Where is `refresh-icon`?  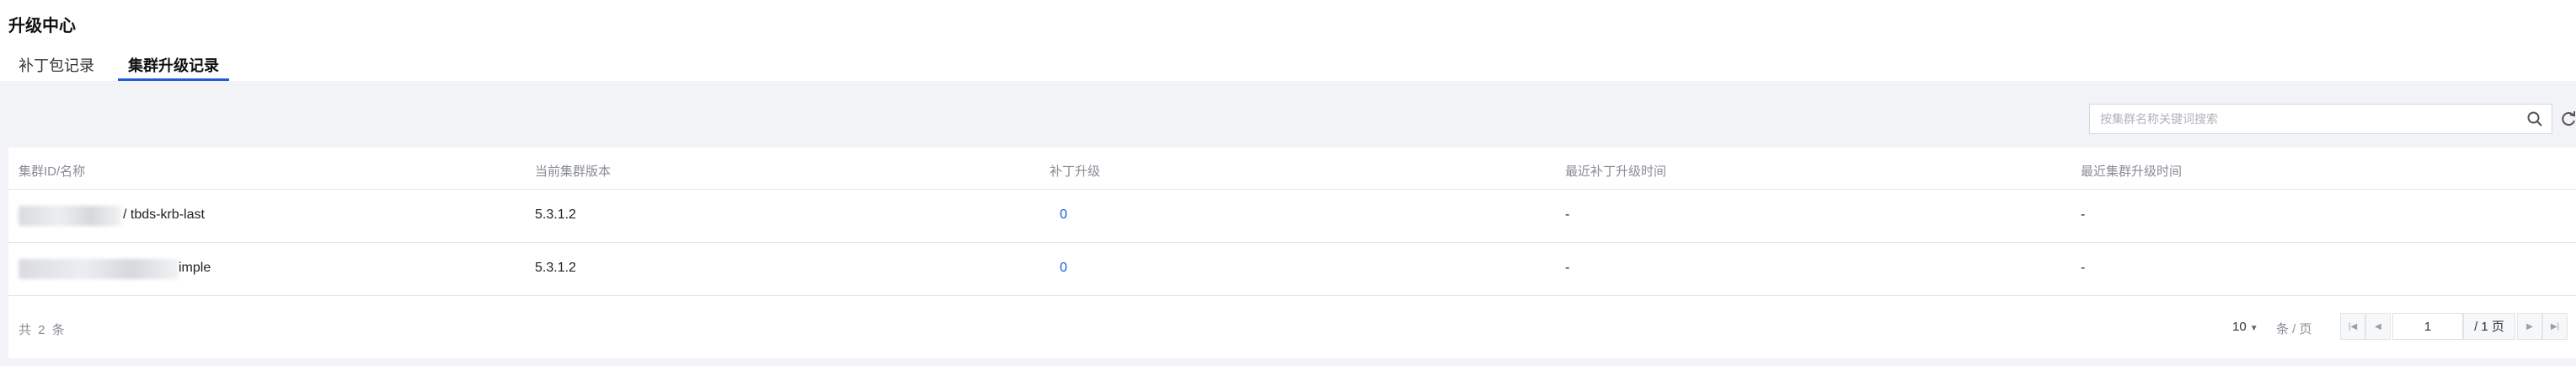
refresh-icon is located at coordinates (2568, 118).